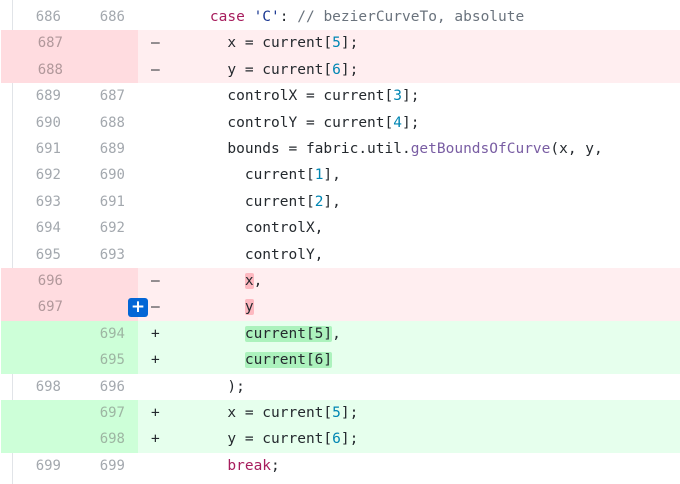 This screenshot has width=680, height=484. Describe the element at coordinates (95, 175) in the screenshot. I see `new-line-number: 690` at that location.